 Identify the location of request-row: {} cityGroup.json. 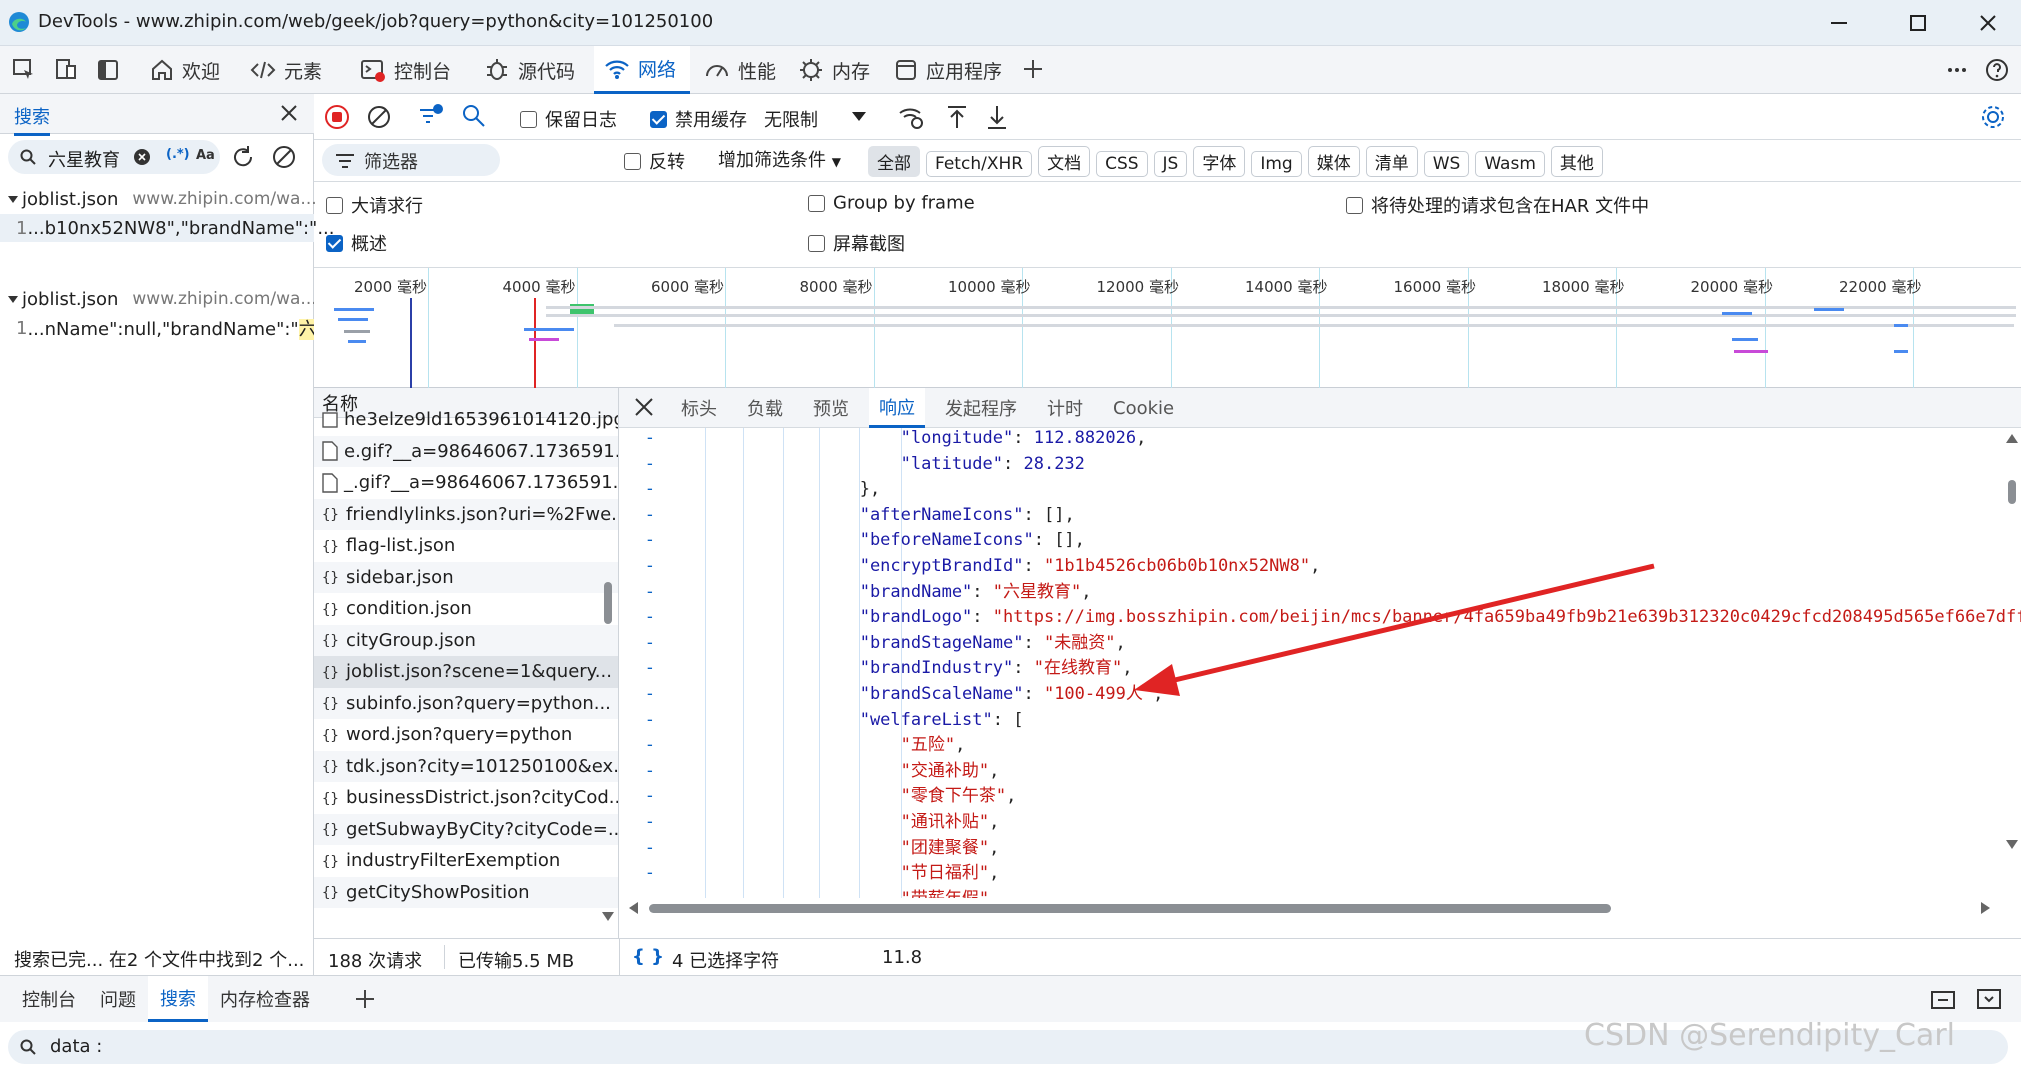
(466, 640).